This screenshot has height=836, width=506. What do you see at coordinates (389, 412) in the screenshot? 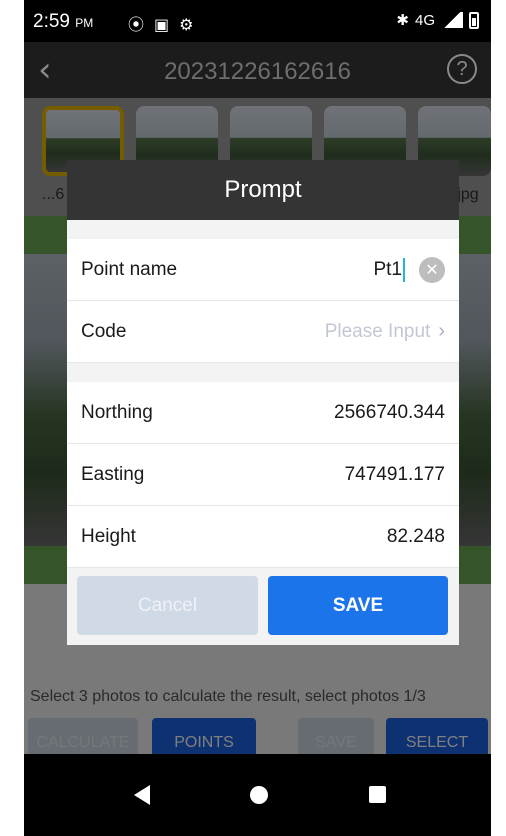
I see `northing-value: 2566740.344` at bounding box center [389, 412].